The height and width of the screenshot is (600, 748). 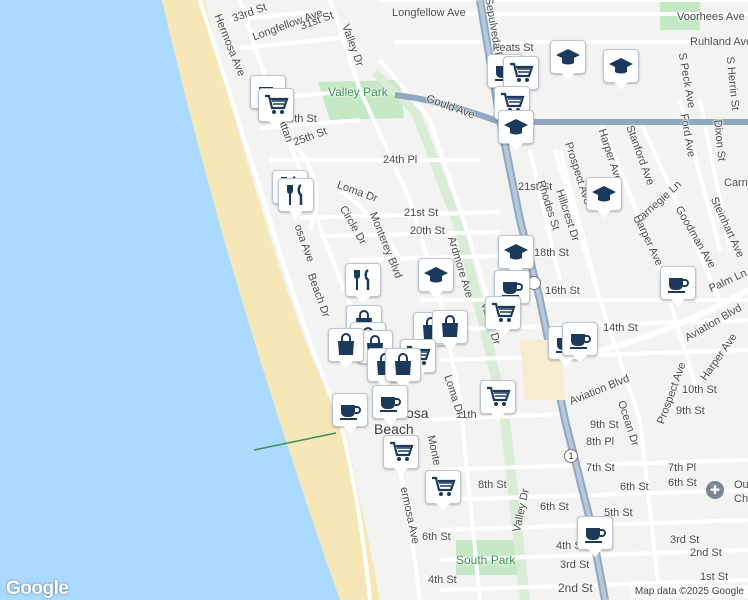 I want to click on label-longfellow-ave: Longfellow Ave, so click(x=429, y=13).